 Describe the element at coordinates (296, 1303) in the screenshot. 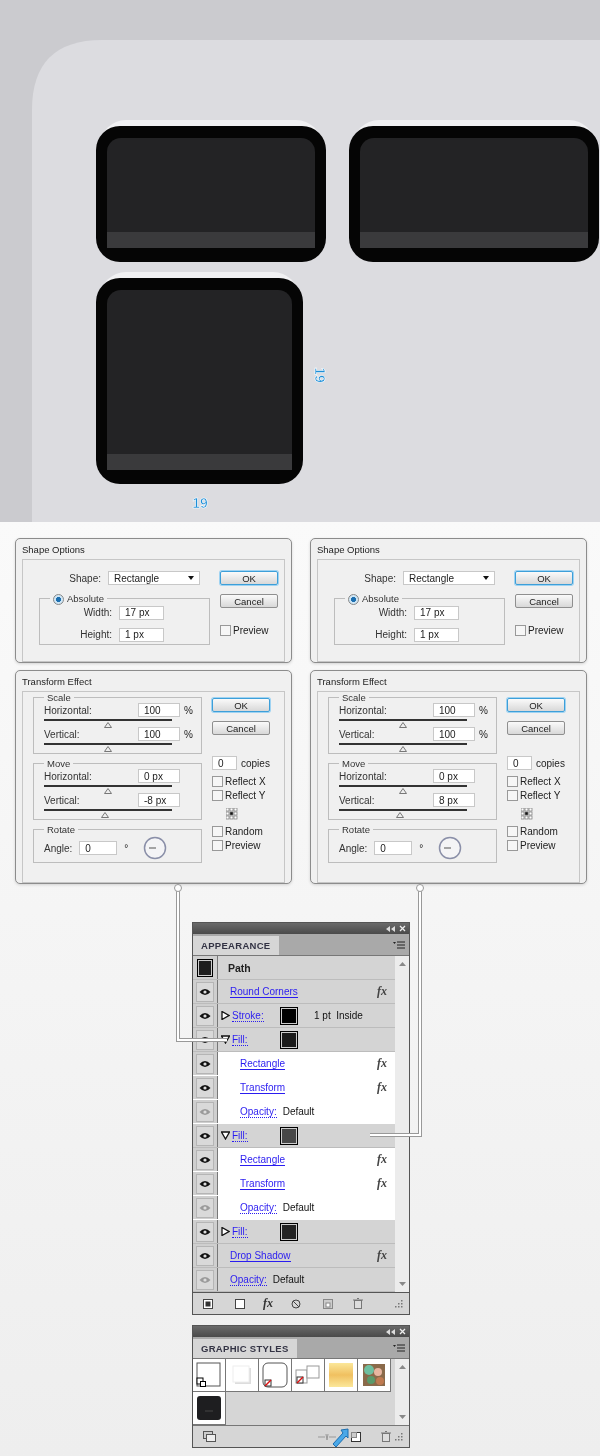

I see `clear-icon` at that location.